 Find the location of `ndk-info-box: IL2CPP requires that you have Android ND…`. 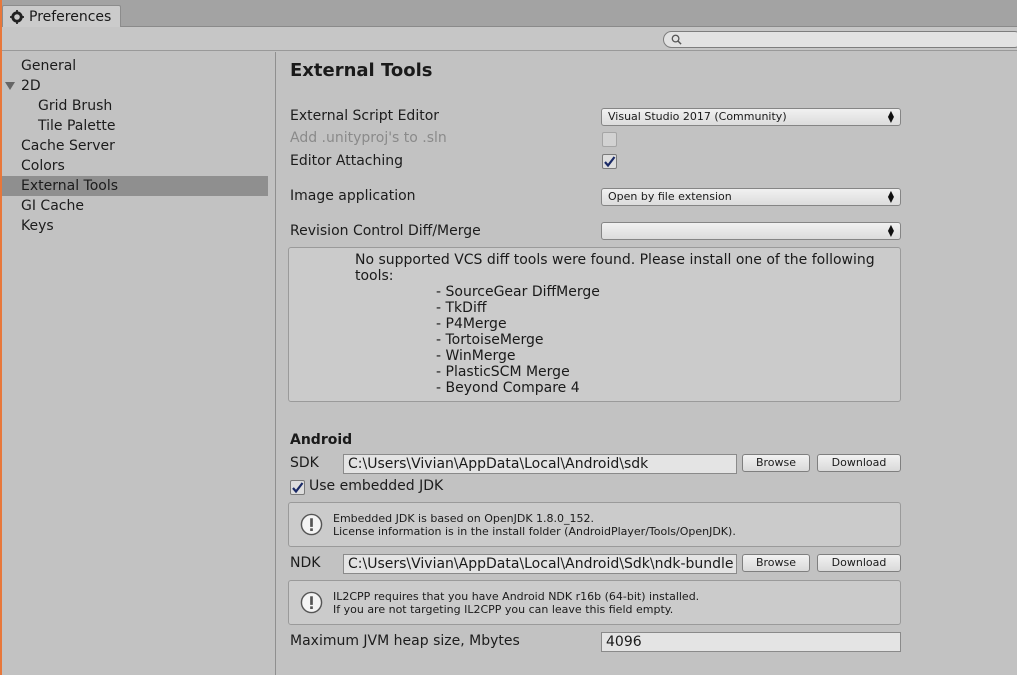

ndk-info-box: IL2CPP requires that you have Android ND… is located at coordinates (594, 602).